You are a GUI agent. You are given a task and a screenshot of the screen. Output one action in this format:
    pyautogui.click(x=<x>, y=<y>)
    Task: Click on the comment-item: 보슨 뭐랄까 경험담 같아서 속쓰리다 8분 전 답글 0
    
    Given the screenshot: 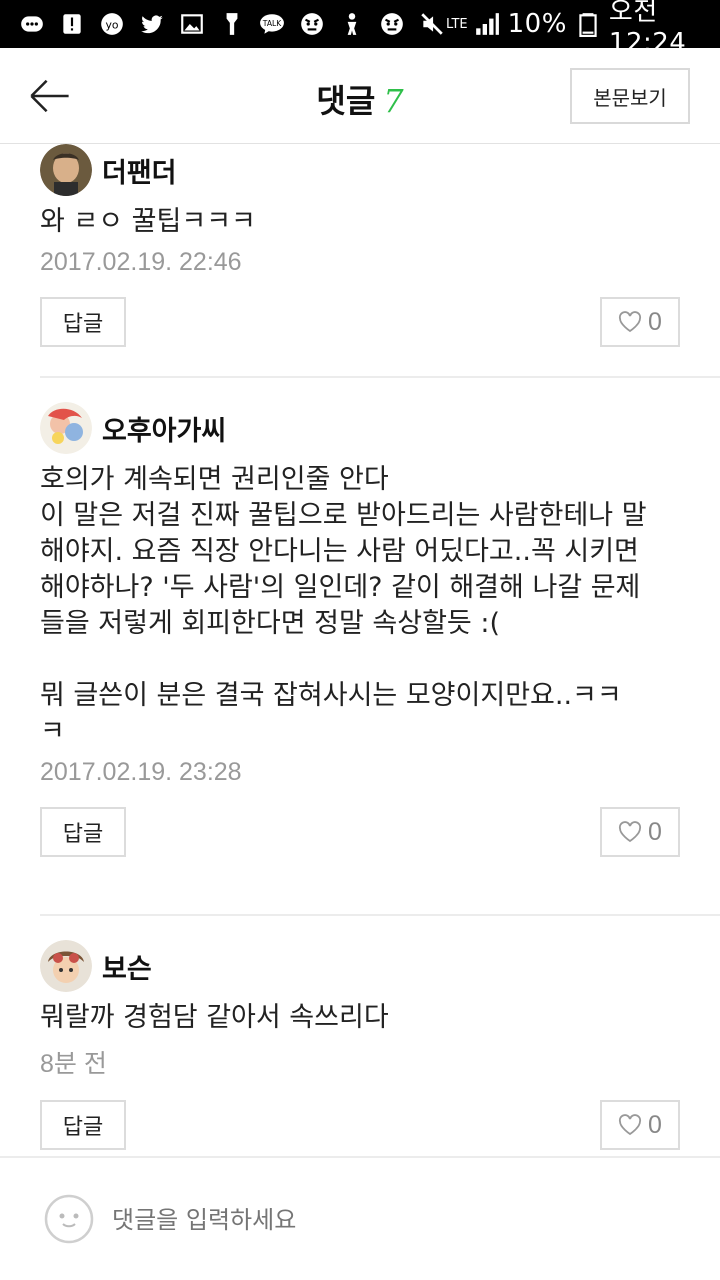 What is the action you would take?
    pyautogui.click(x=360, y=1045)
    